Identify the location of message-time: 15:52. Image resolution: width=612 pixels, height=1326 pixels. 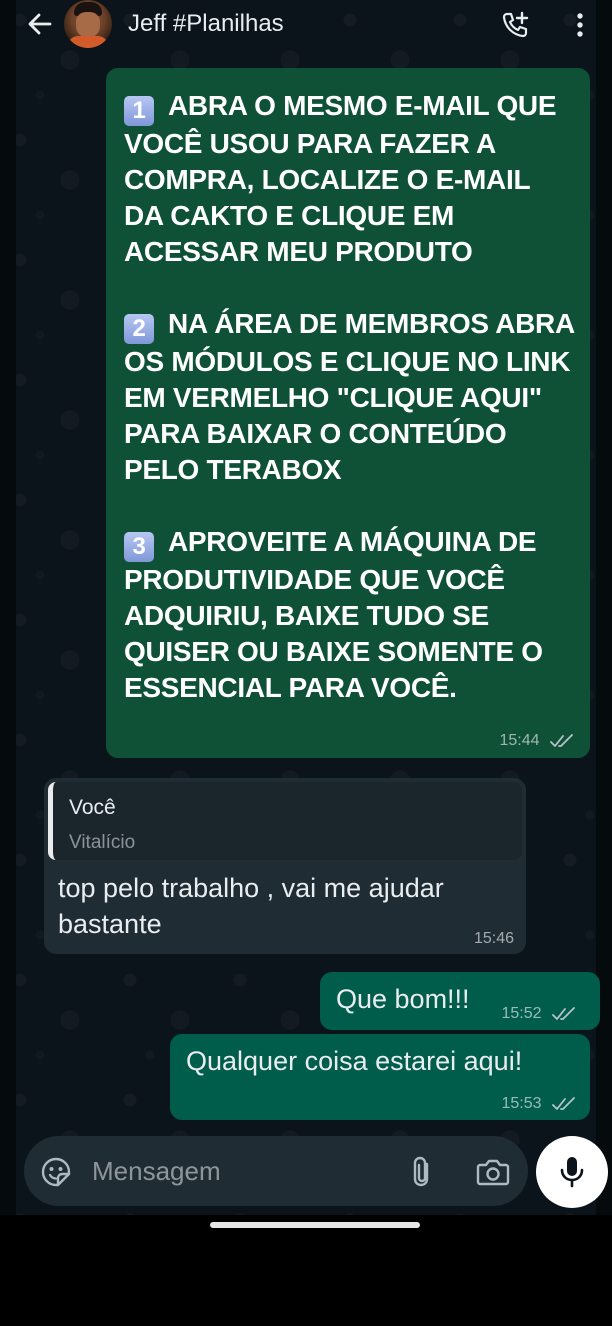
(521, 1013).